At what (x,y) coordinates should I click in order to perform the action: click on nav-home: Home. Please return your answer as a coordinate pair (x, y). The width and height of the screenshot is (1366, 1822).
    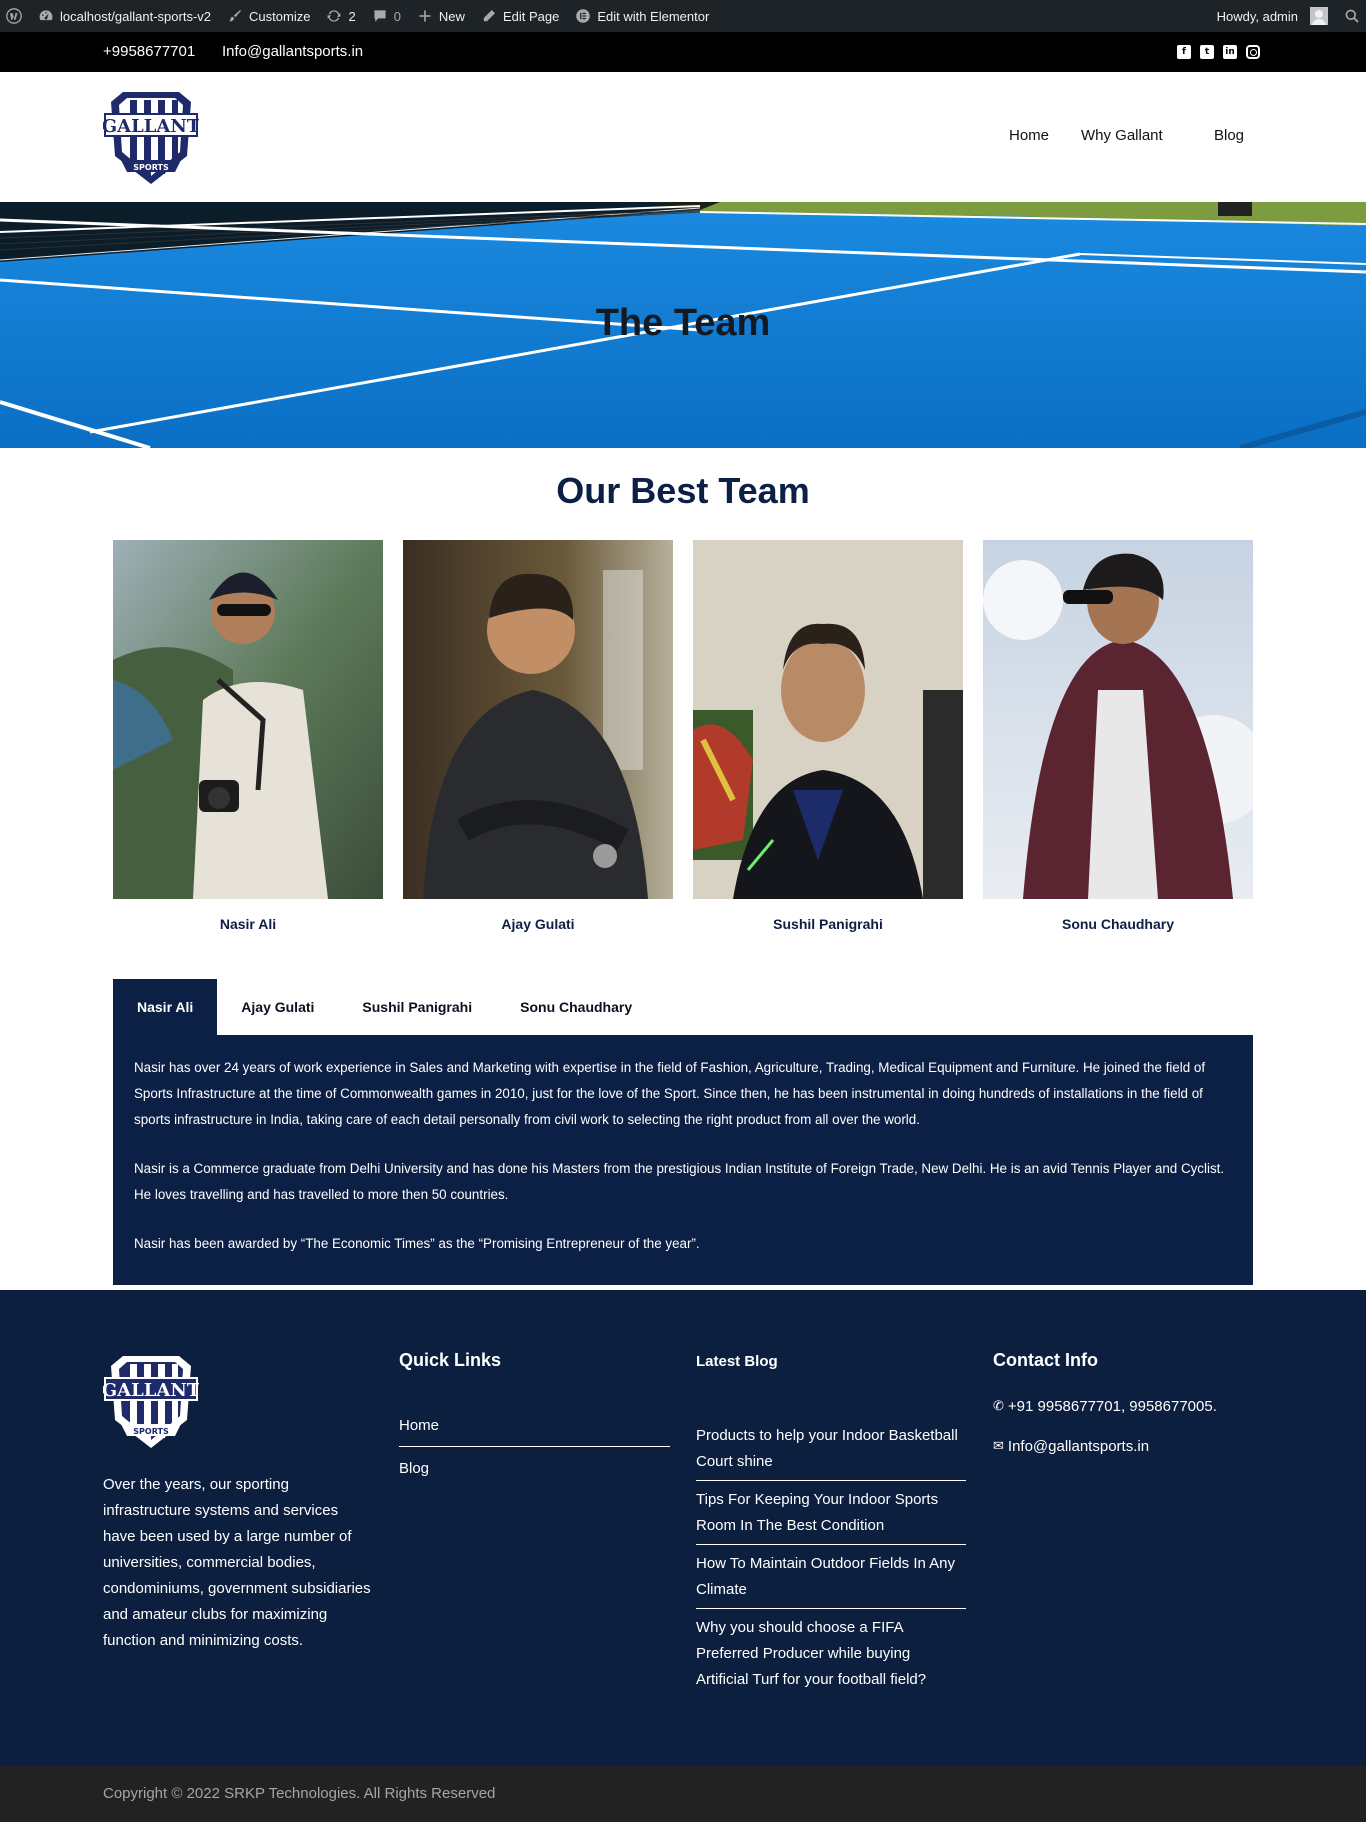
    Looking at the image, I should click on (1029, 135).